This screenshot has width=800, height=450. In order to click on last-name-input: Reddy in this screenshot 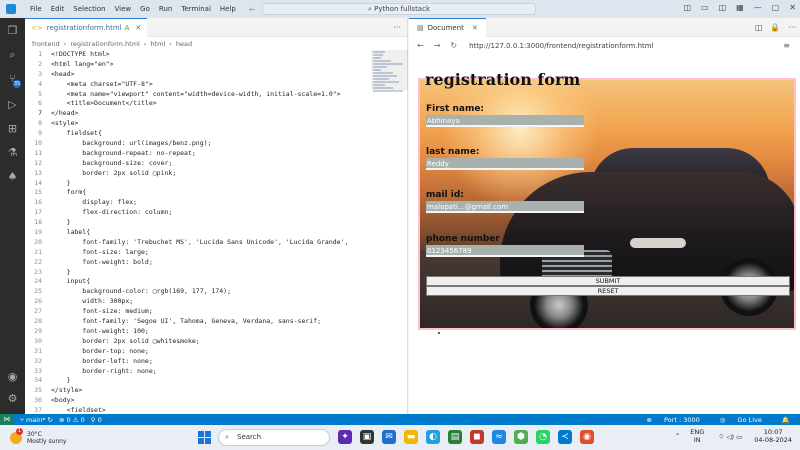, I will do `click(505, 164)`.